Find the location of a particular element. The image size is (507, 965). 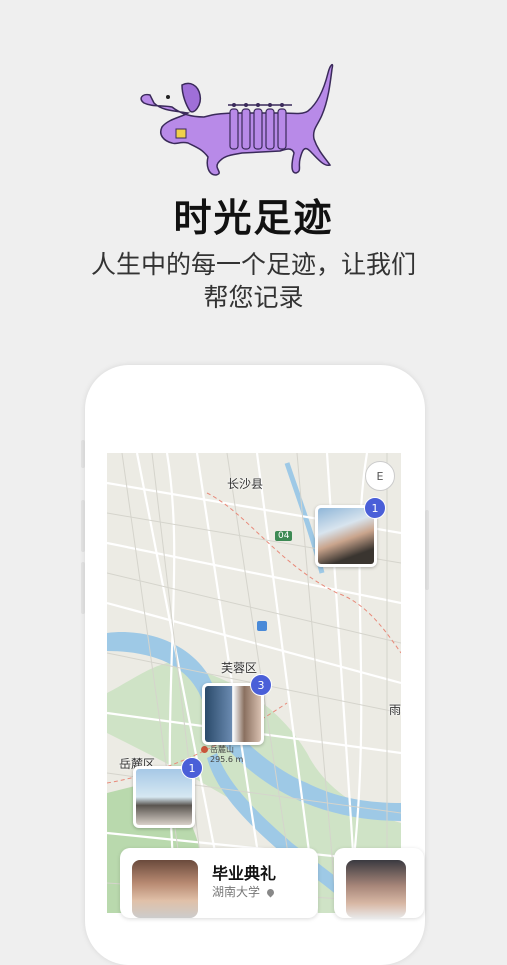

phone-power-button is located at coordinates (427, 550).